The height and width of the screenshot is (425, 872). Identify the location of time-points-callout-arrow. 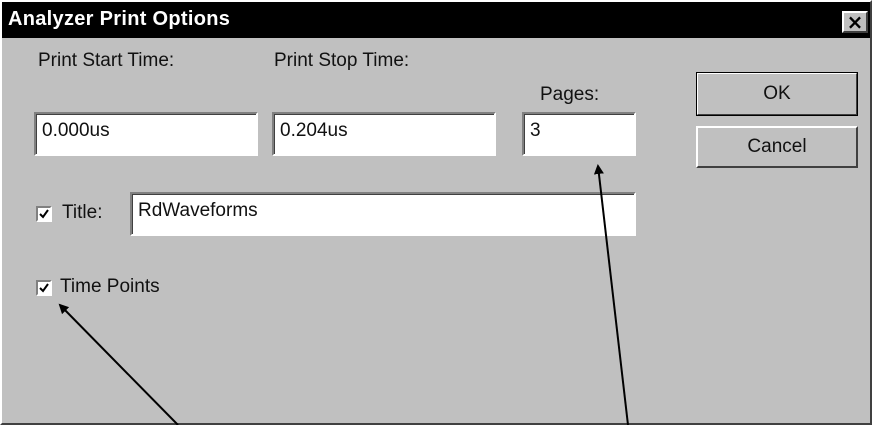
(118, 364).